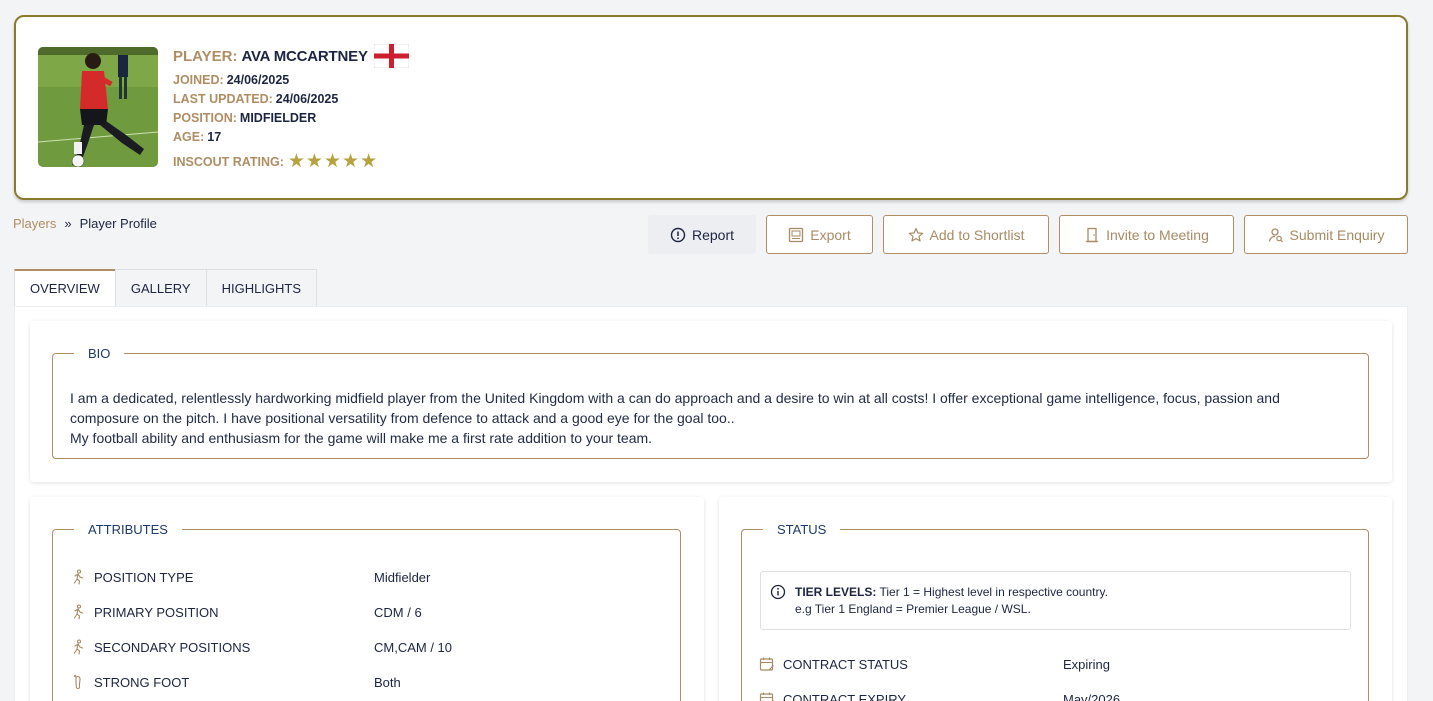  Describe the element at coordinates (205, 56) in the screenshot. I see `player-label: PLAYER:` at that location.